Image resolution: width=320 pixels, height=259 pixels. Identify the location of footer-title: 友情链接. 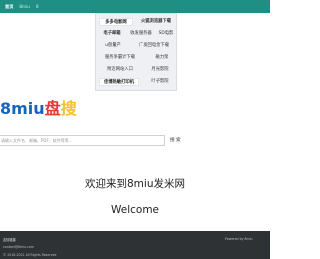
(9, 240).